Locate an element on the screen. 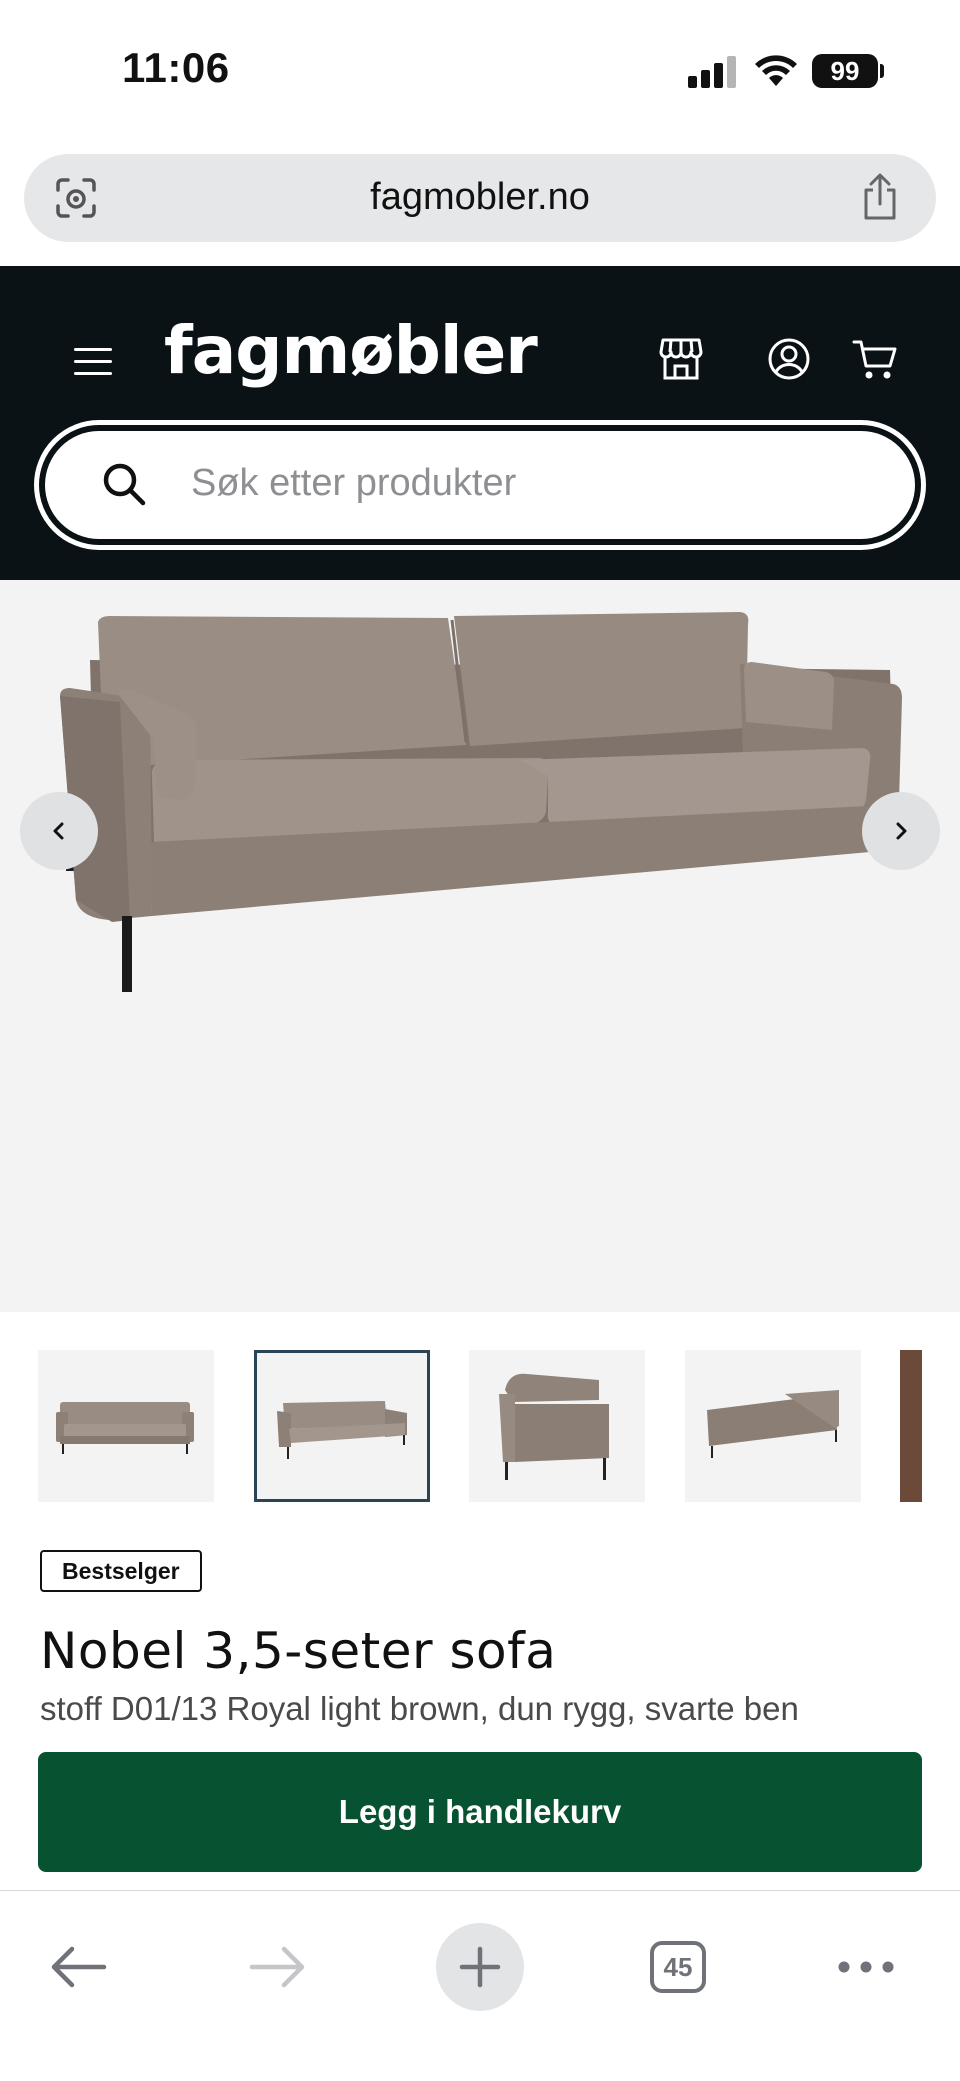 This screenshot has height=2081, width=960. share-icon is located at coordinates (880, 197).